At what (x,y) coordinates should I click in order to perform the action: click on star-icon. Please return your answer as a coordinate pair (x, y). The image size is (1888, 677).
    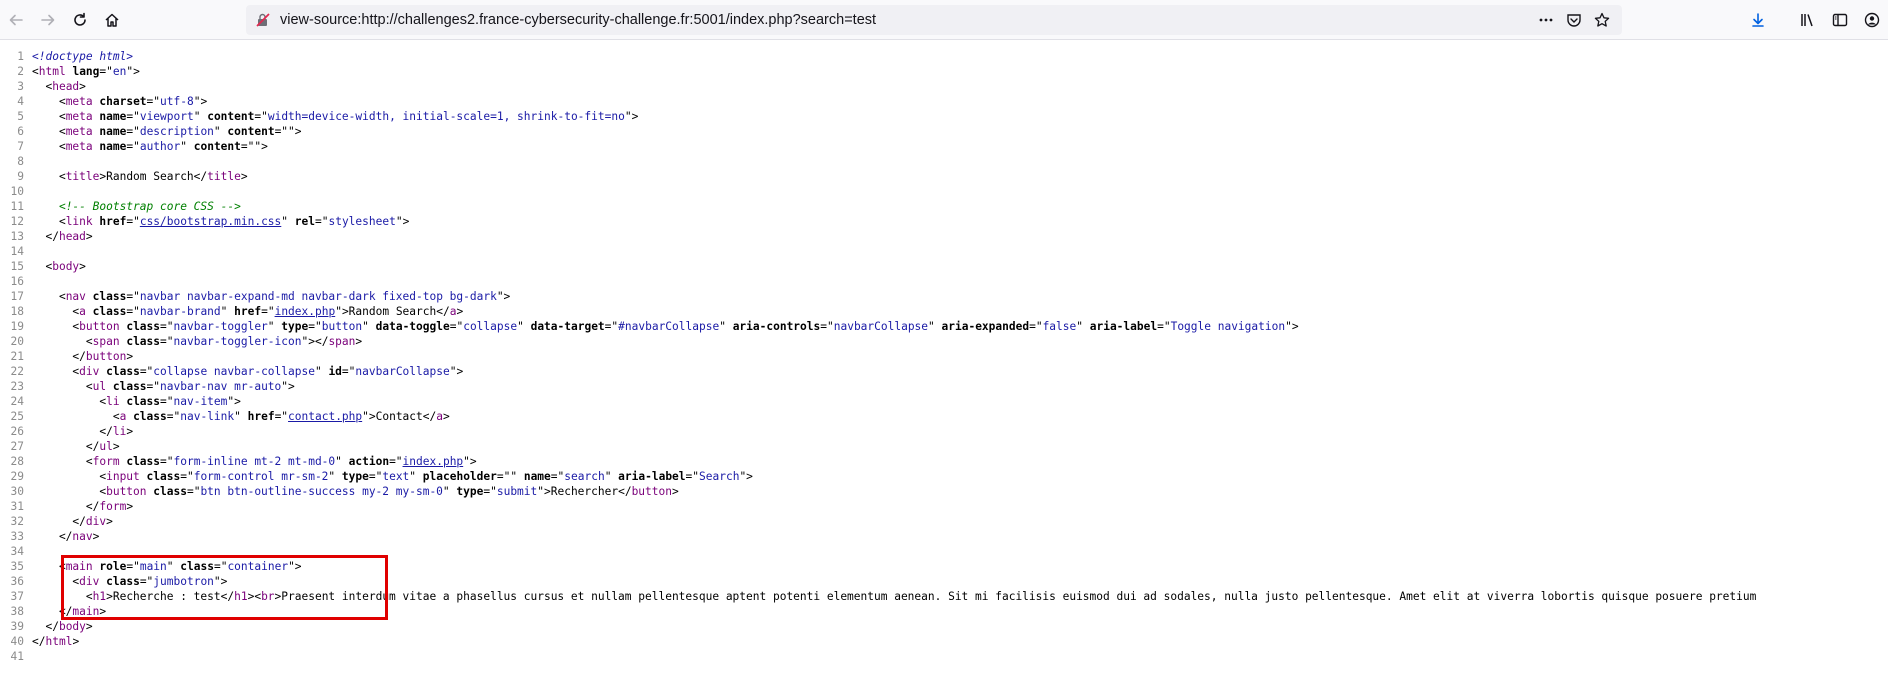
    Looking at the image, I should click on (1602, 20).